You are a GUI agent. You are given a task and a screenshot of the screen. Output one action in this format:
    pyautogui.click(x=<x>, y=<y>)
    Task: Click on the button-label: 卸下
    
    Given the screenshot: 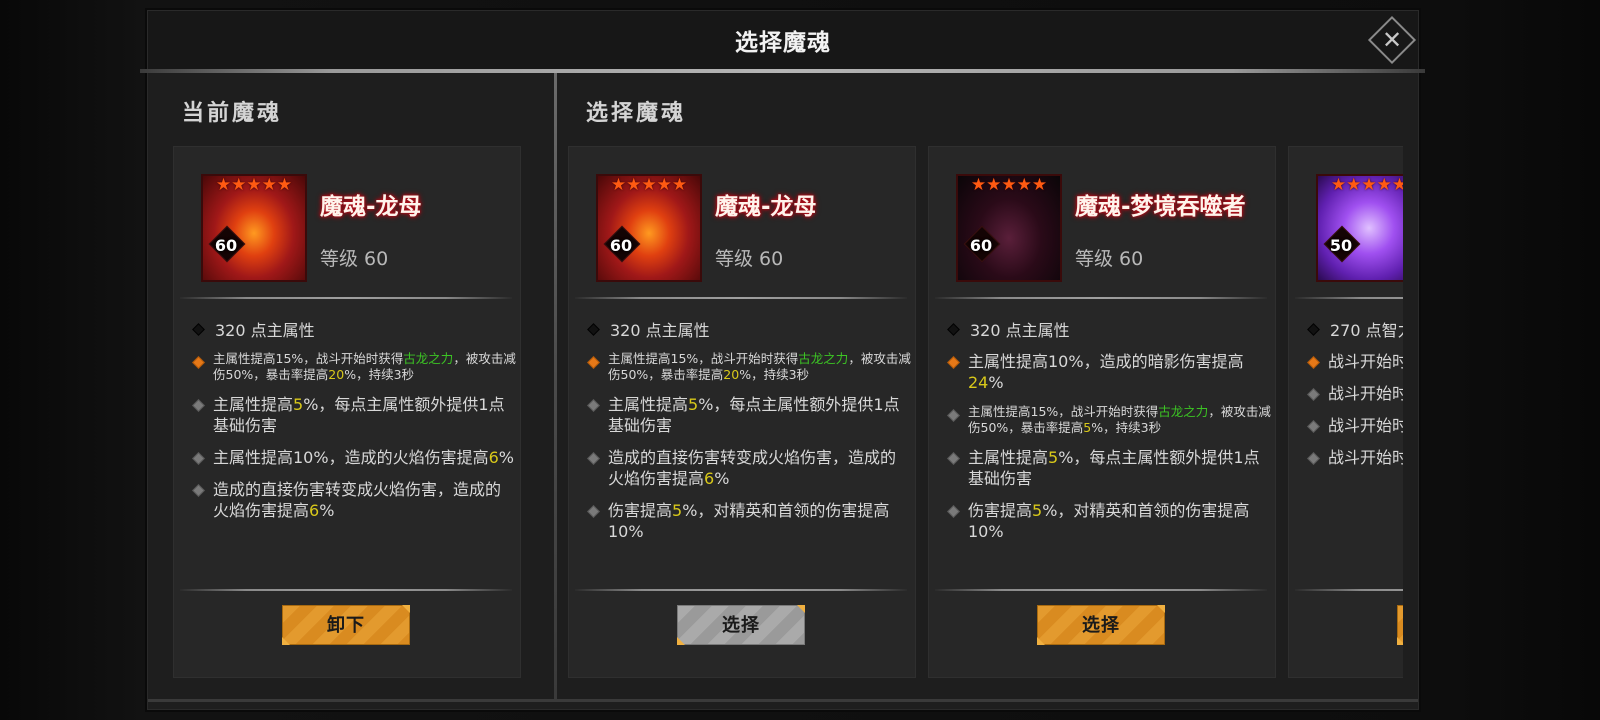 What is the action you would take?
    pyautogui.click(x=346, y=625)
    